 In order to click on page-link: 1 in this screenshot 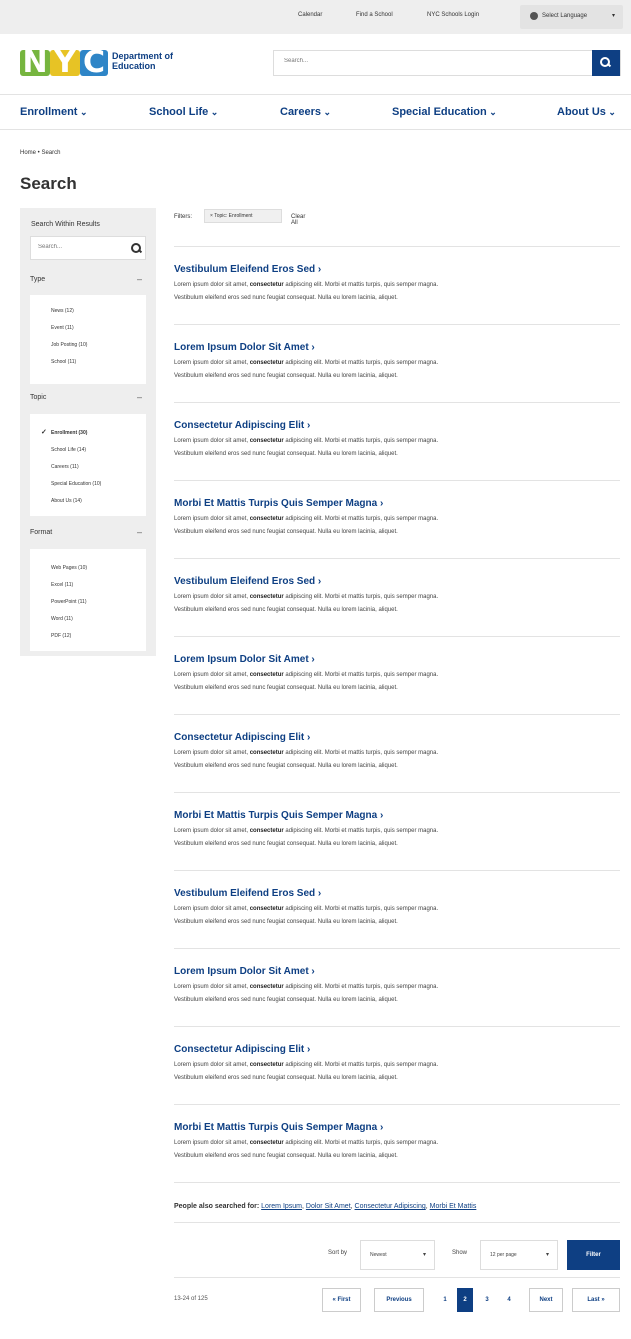, I will do `click(445, 1300)`.